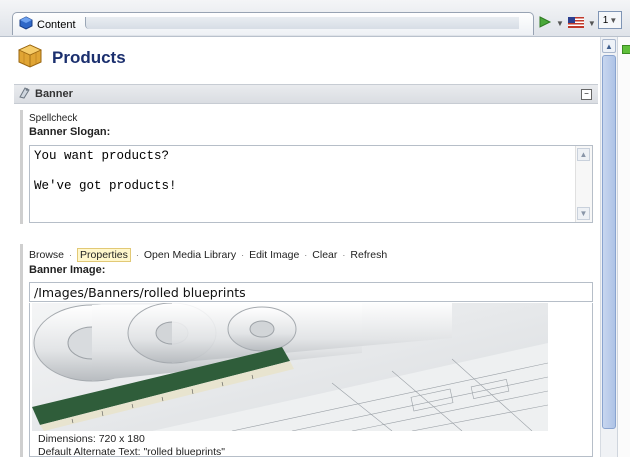 The width and height of the screenshot is (630, 457). I want to click on slogan-scrollbar: ▲ ▼, so click(583, 184).